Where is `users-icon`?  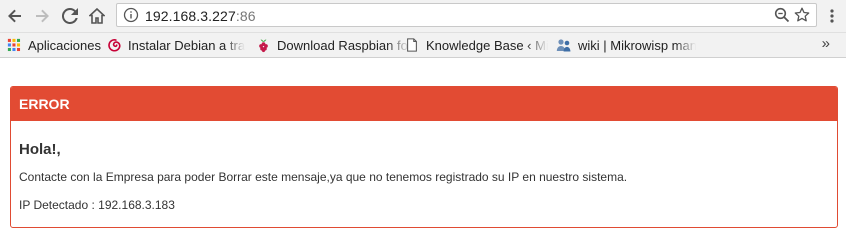
users-icon is located at coordinates (564, 45).